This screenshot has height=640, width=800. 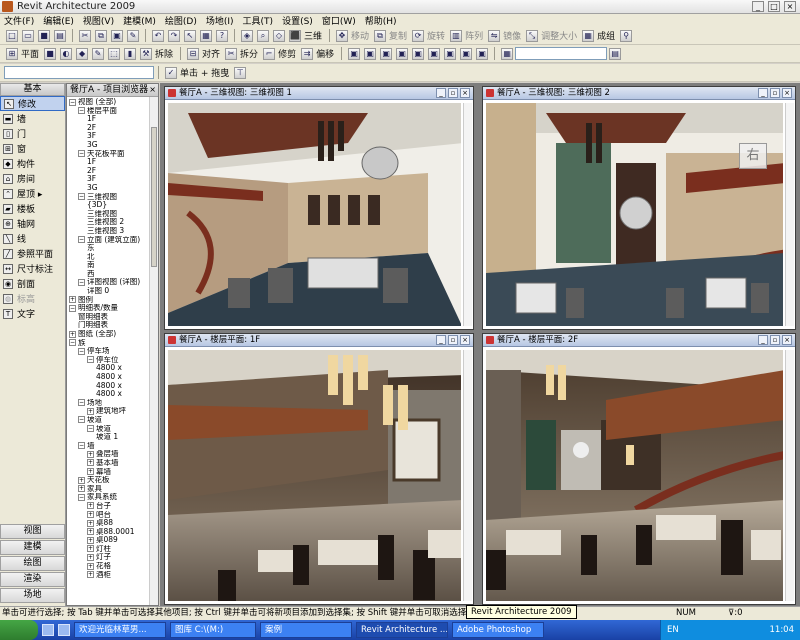 I want to click on design-bar-header: 基本, so click(x=32, y=89).